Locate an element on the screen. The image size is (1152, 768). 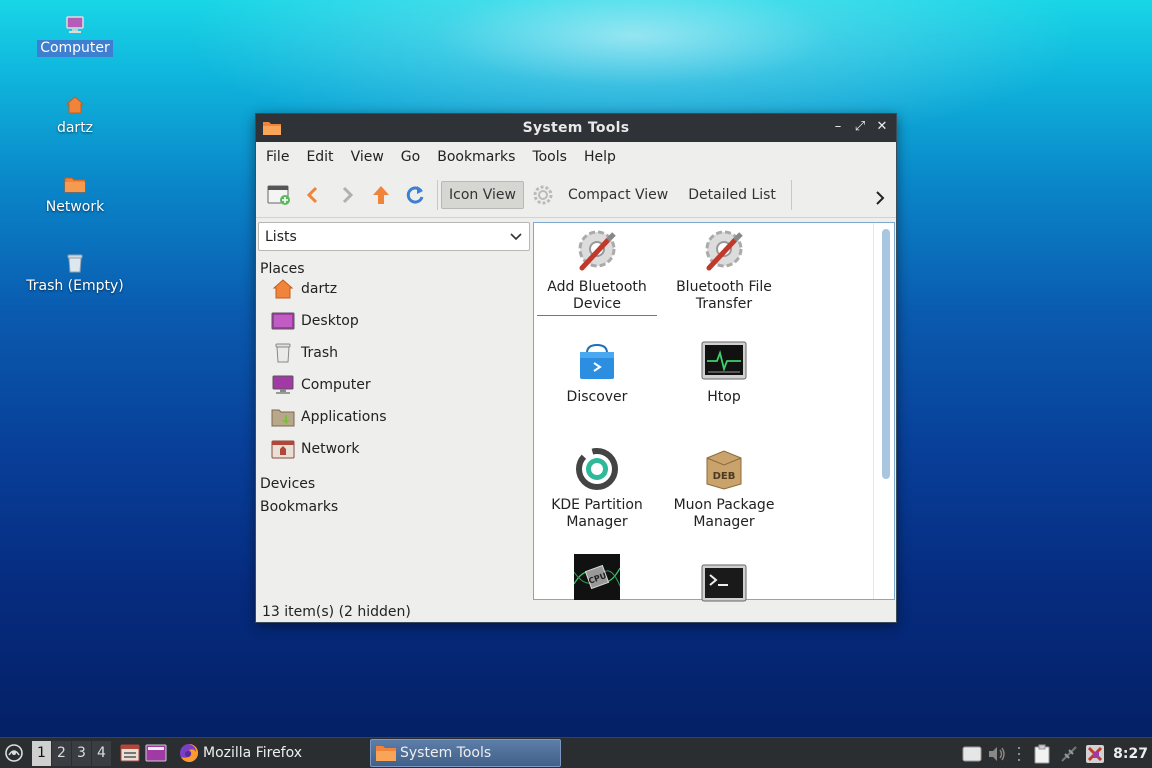
file-item: Add Bluetooth Device is located at coordinates (597, 271).